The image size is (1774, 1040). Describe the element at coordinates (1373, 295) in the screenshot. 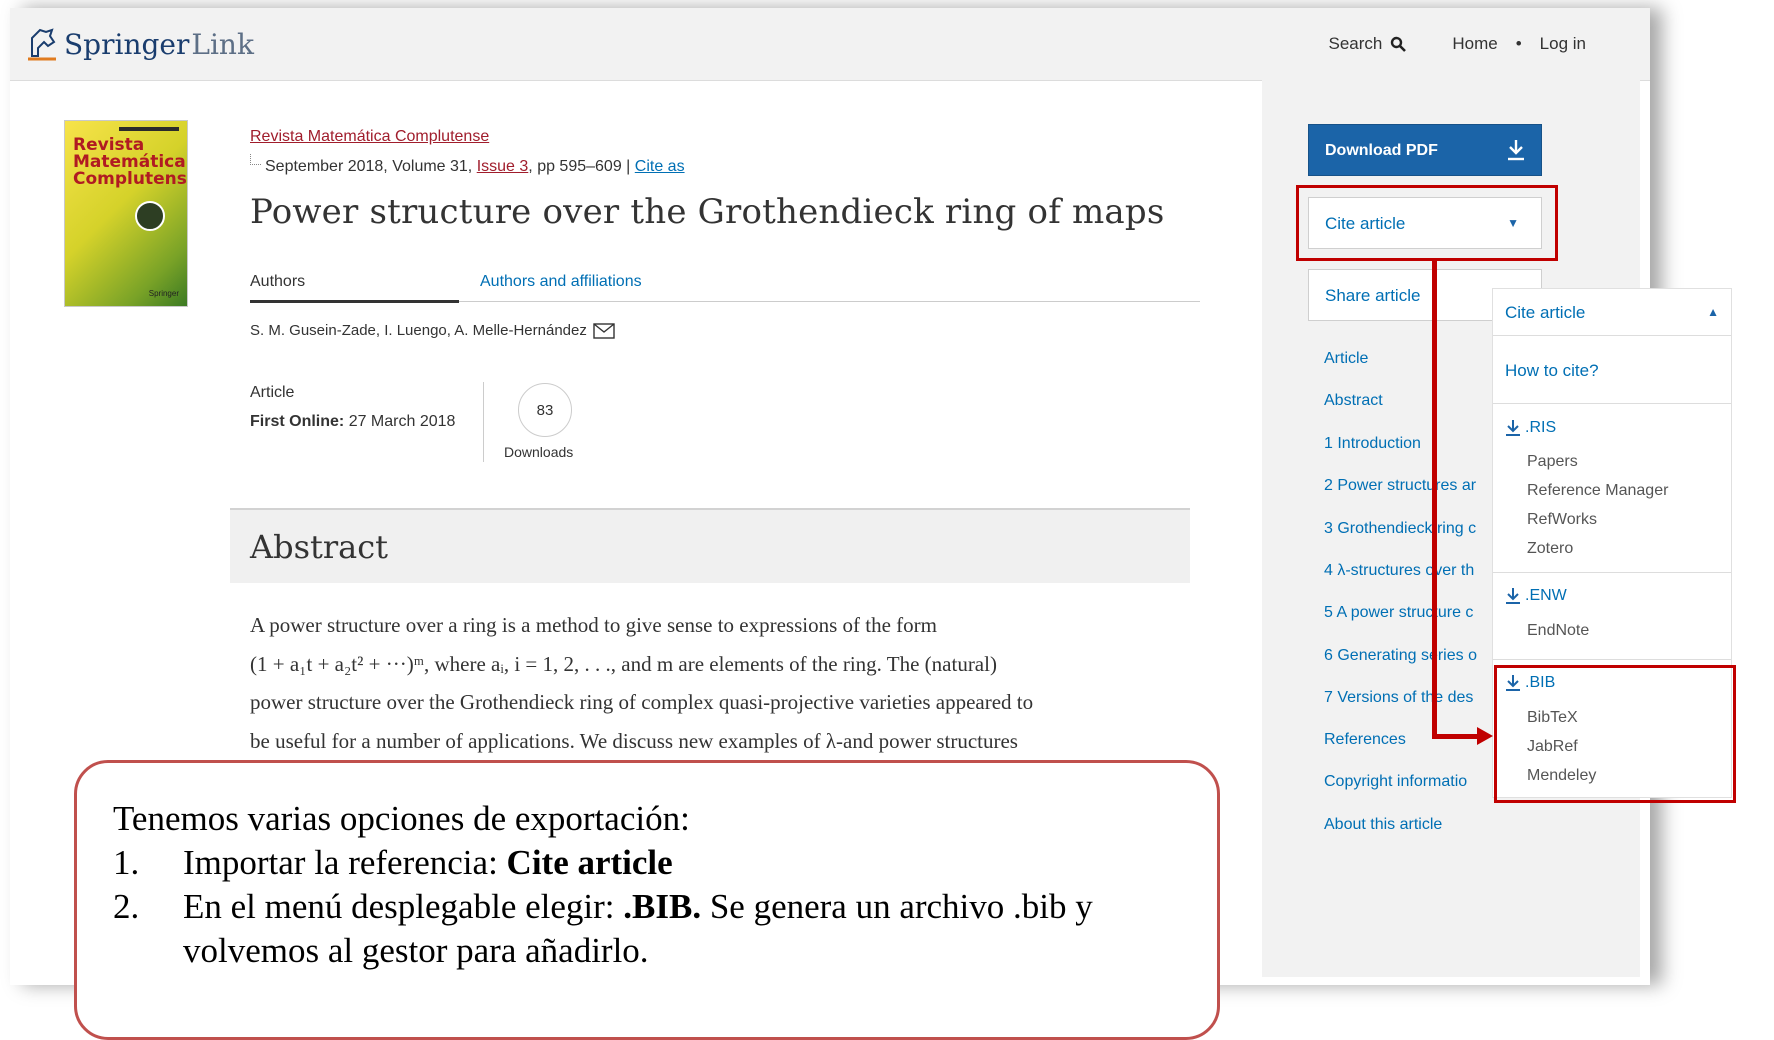

I see `share-article-label: Share article` at that location.